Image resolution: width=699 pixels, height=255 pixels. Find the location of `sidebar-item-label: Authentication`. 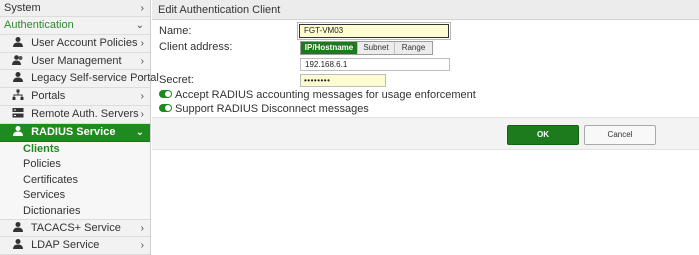

sidebar-item-label: Authentication is located at coordinates (39, 25).